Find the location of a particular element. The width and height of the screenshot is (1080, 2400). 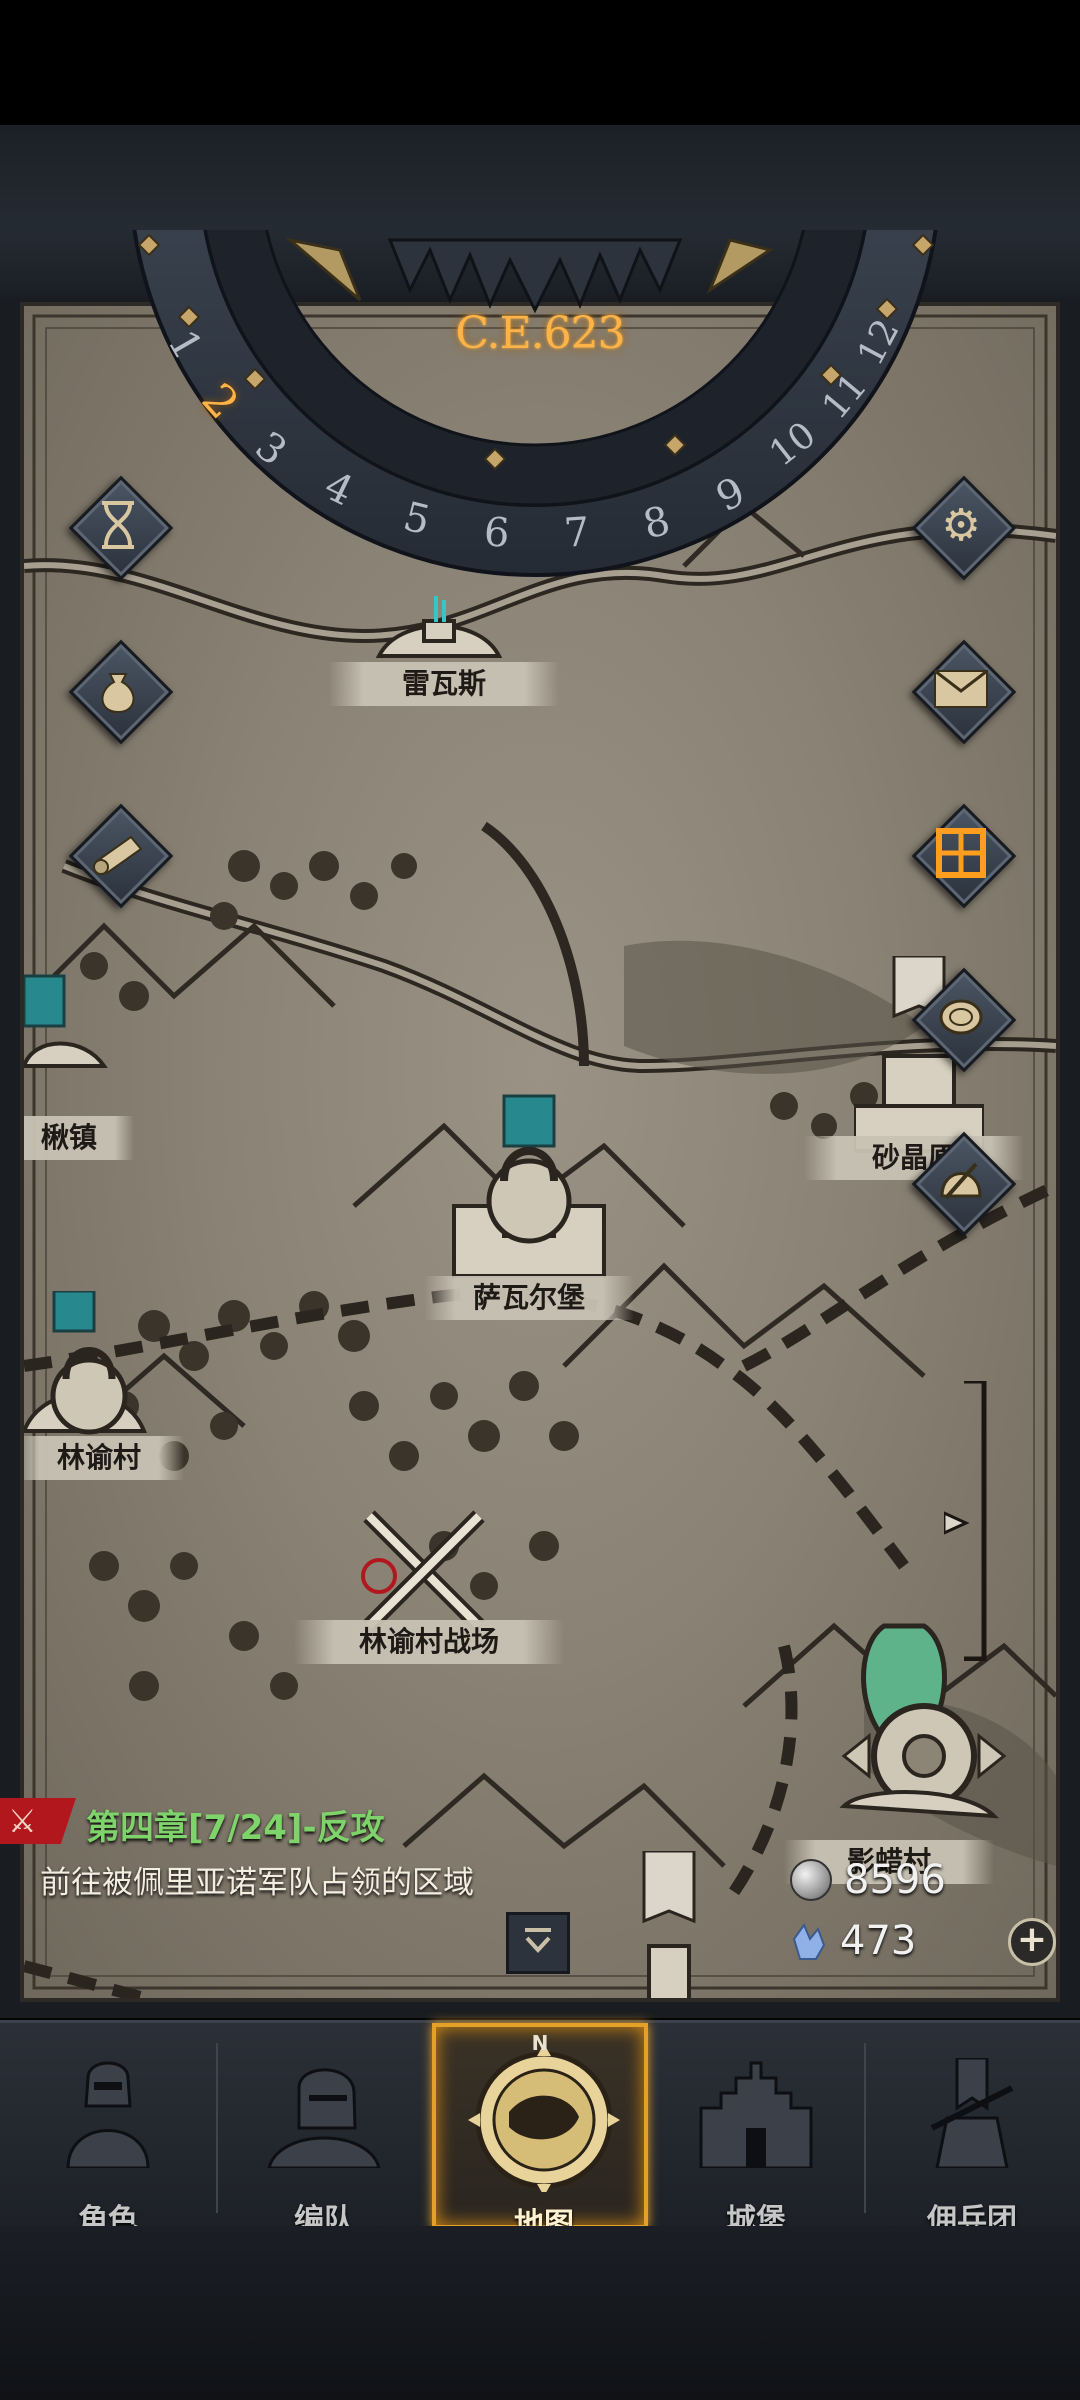

scroll-button is located at coordinates (121, 856).